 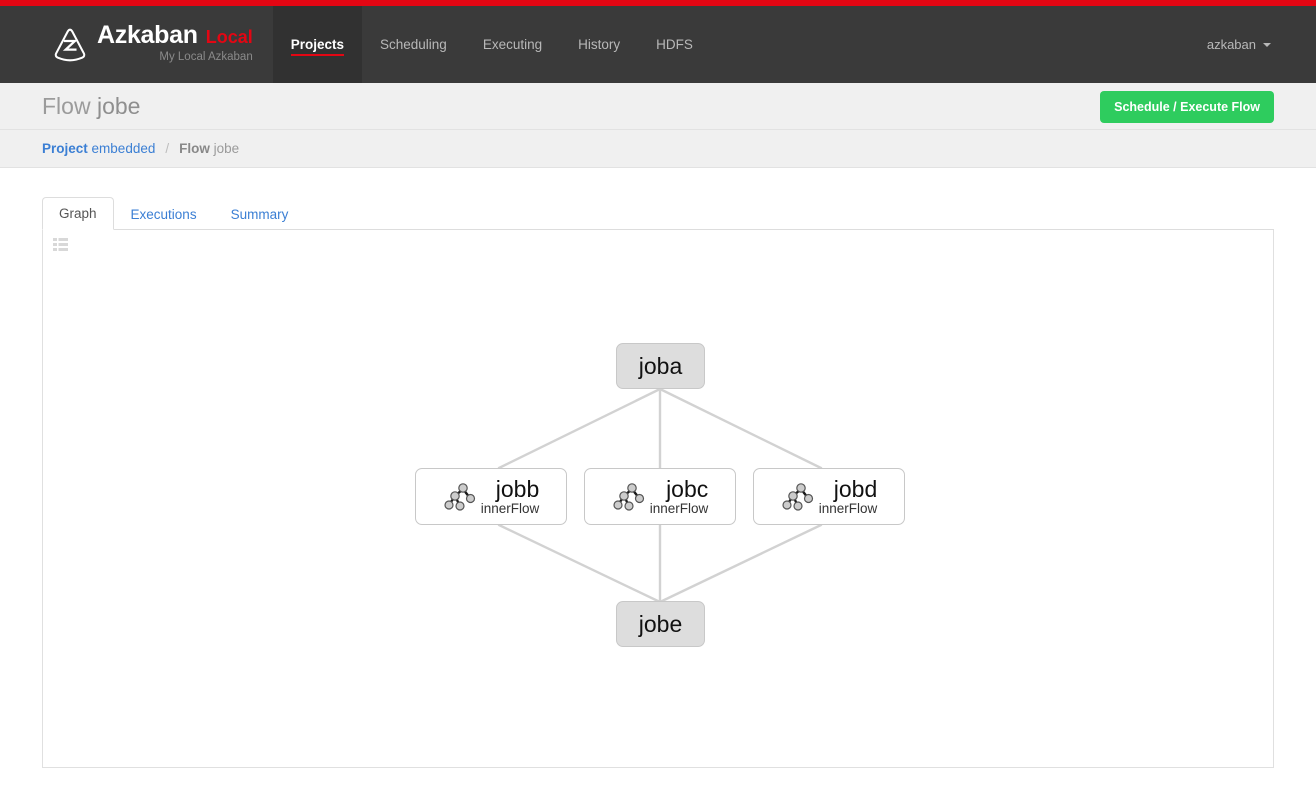 I want to click on nav-item-executing-label: Executing, so click(x=512, y=44).